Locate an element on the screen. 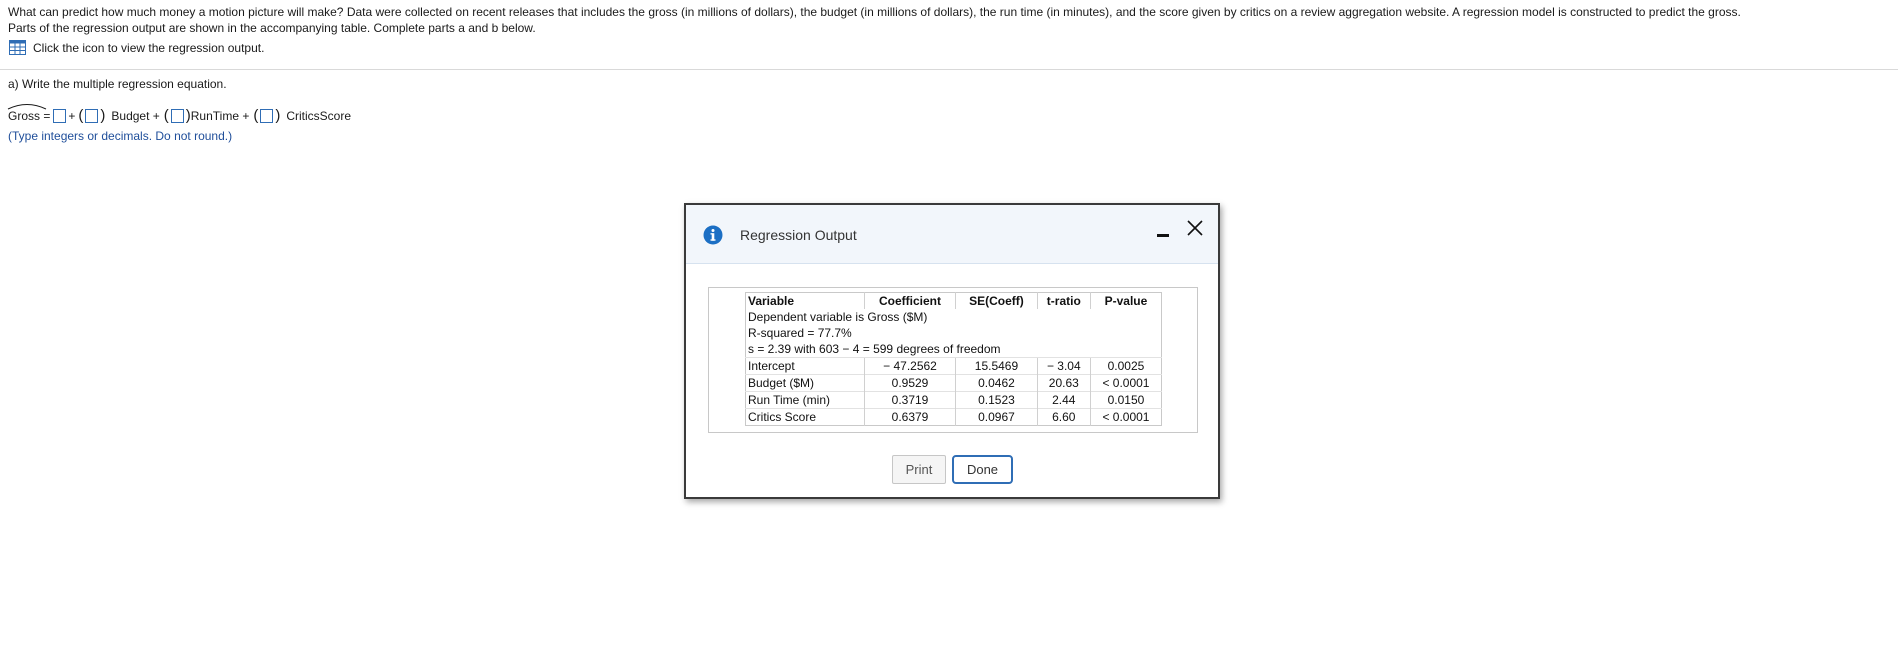  table-cell: 0.1523 is located at coordinates (996, 400).